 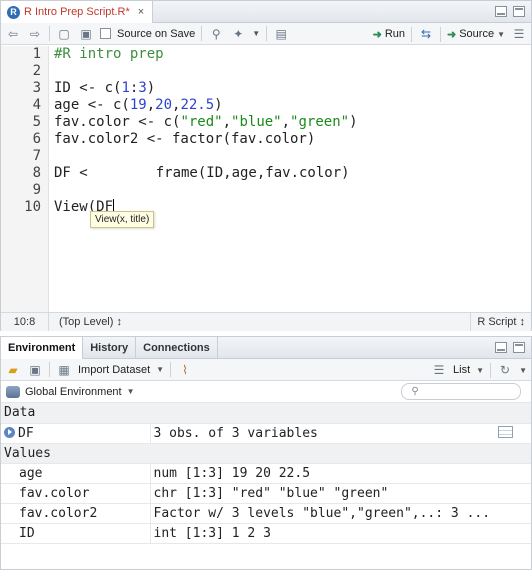 What do you see at coordinates (85, 322) in the screenshot?
I see `scope-selector: (Top Level) ↕` at bounding box center [85, 322].